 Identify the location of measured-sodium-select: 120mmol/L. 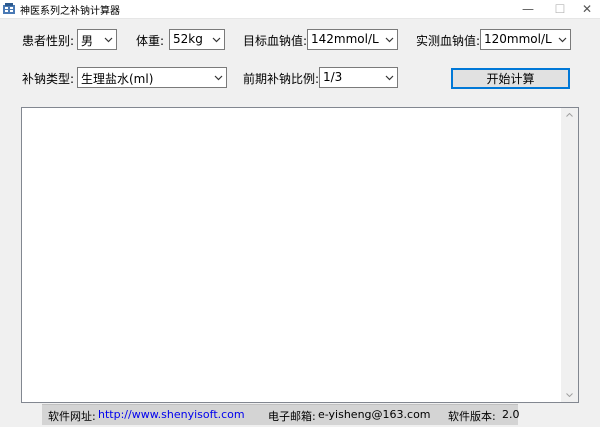
(525, 39).